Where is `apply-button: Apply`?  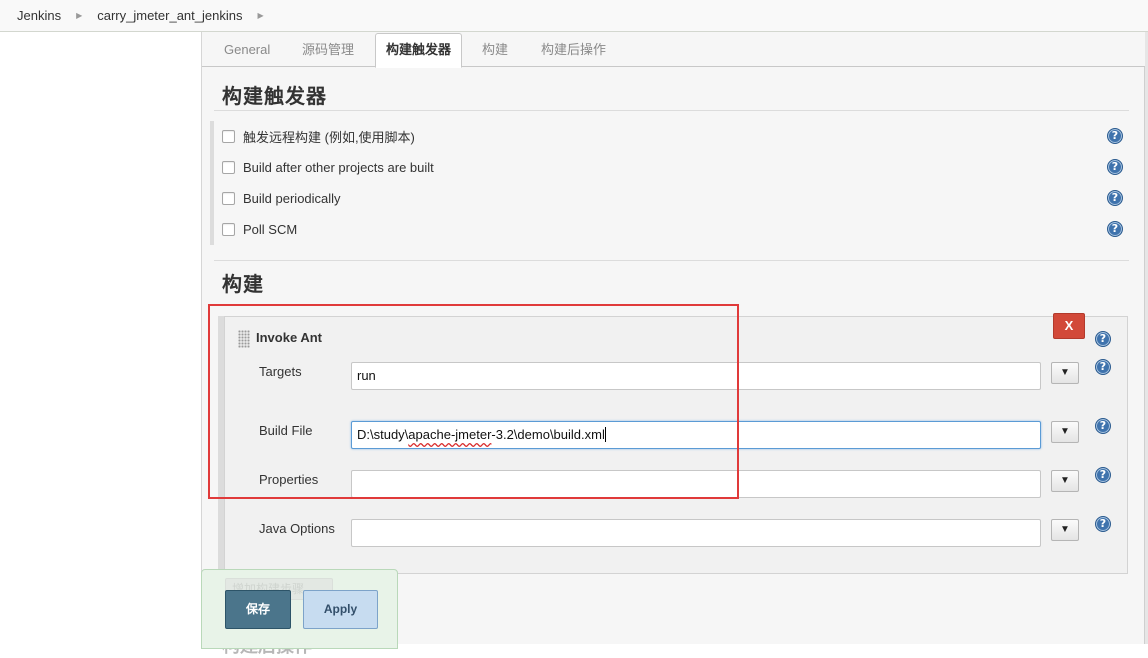
apply-button: Apply is located at coordinates (340, 609).